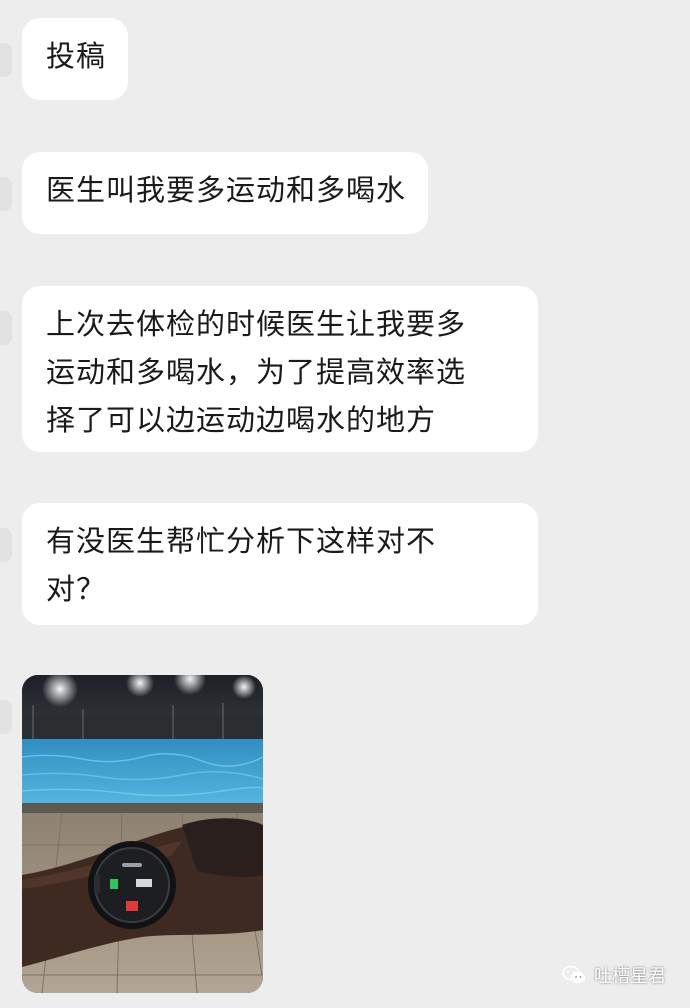 Image resolution: width=690 pixels, height=1008 pixels. I want to click on message-bubble: 有没医生帮忙分析下这样对不 对？, so click(280, 564).